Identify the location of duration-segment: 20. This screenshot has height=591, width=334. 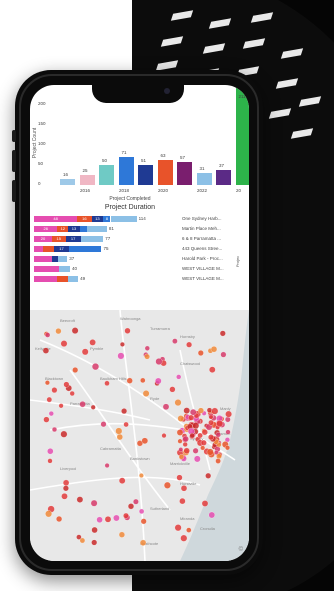
(43, 239).